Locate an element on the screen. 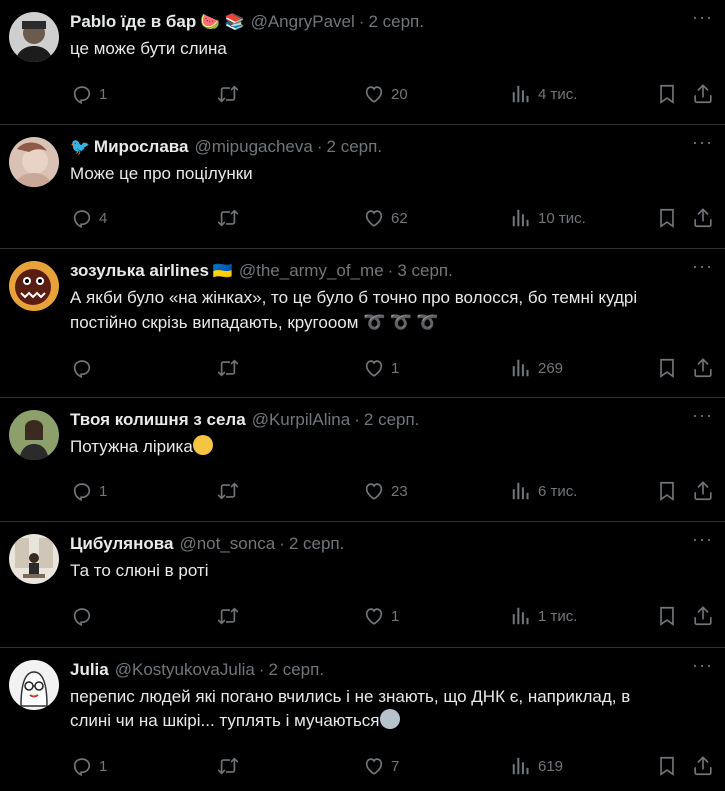  author-handle: @KostyukovaJulia is located at coordinates (185, 670).